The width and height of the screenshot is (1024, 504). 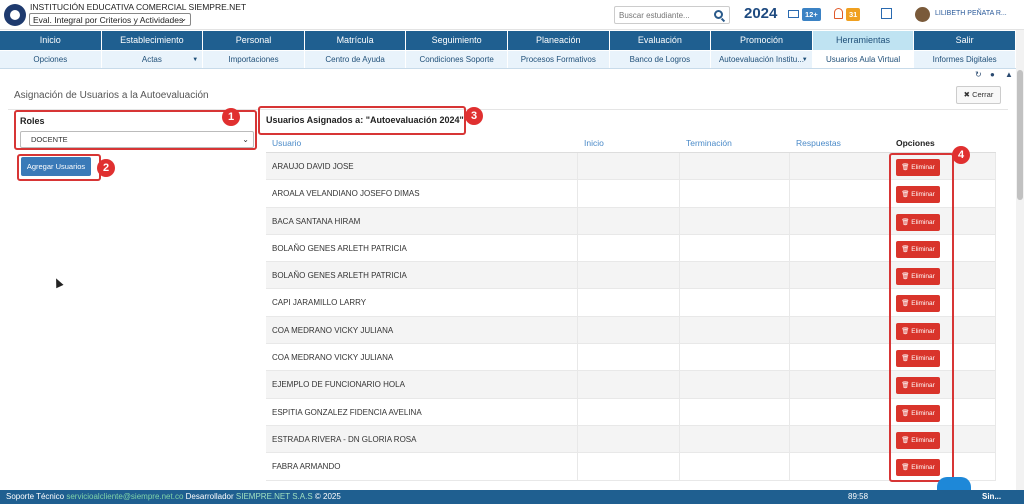 I want to click on tab-salir: Salir, so click(x=965, y=40).